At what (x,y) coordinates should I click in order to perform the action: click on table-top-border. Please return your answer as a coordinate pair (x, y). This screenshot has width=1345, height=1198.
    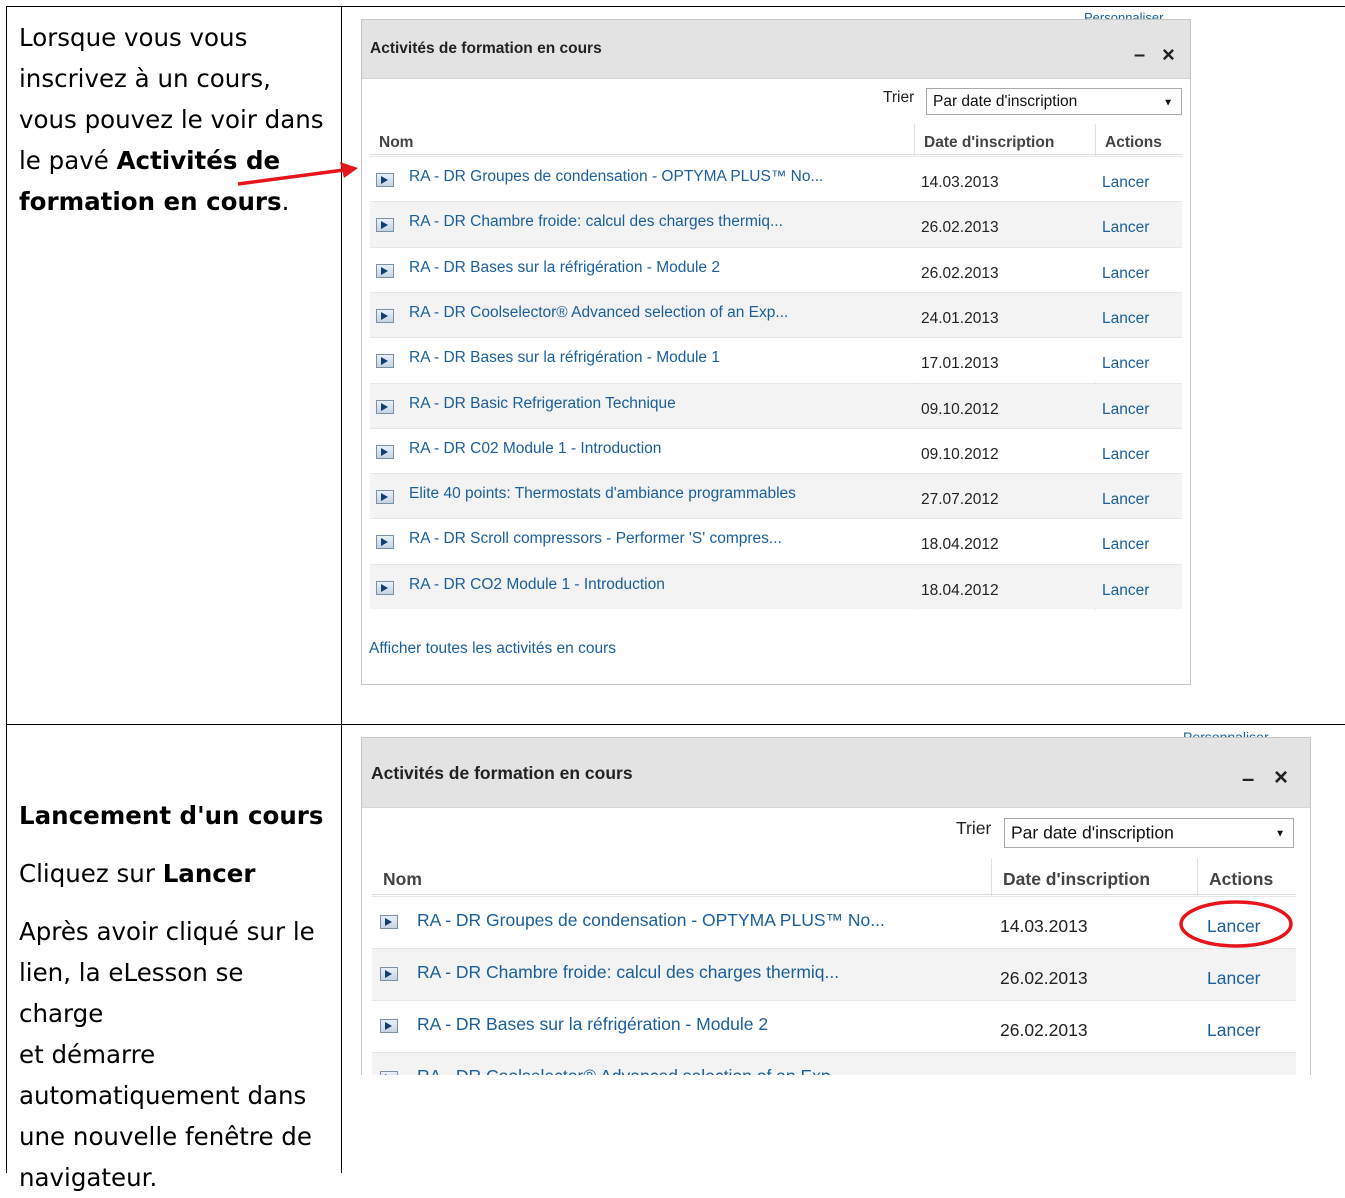
    Looking at the image, I should click on (675, 6).